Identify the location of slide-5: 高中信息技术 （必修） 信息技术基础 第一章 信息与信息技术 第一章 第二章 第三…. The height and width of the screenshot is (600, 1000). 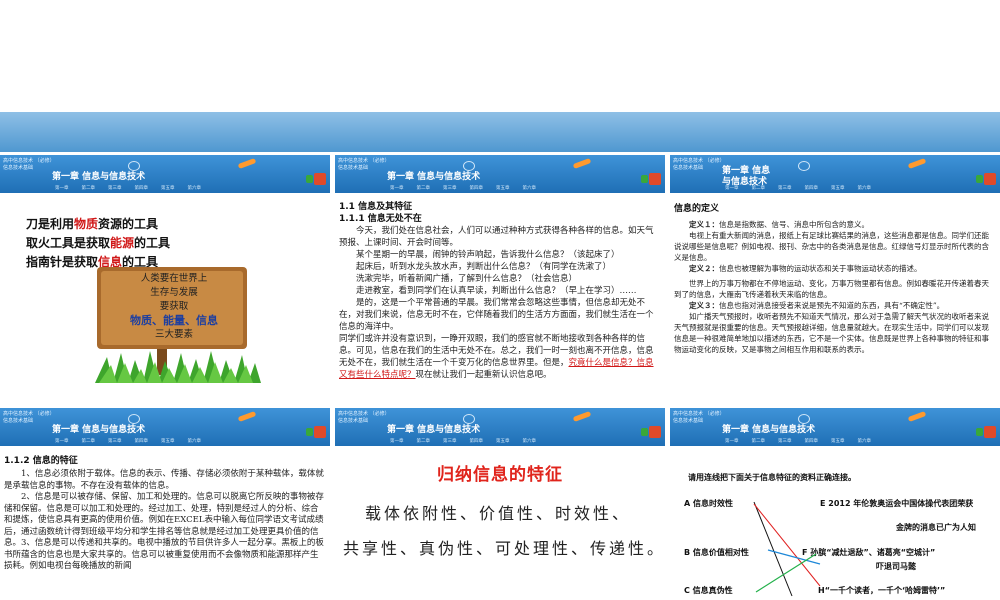
(500, 504).